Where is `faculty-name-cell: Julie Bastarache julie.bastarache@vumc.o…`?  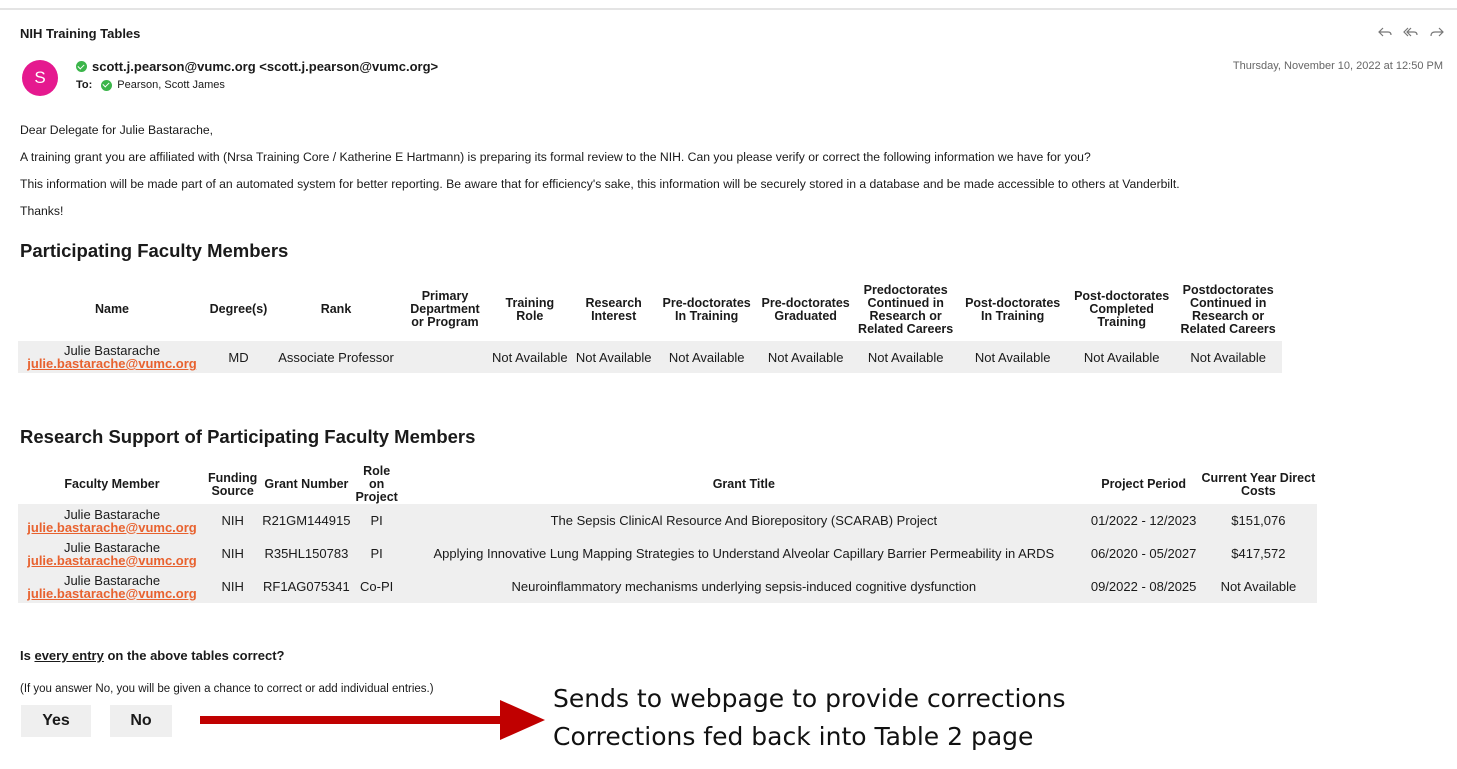 faculty-name-cell: Julie Bastarache julie.bastarache@vumc.o… is located at coordinates (112, 357).